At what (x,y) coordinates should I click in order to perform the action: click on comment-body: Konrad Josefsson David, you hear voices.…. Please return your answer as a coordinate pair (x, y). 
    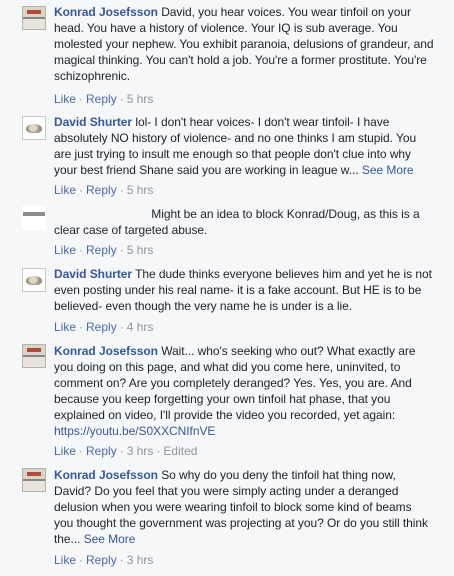
    Looking at the image, I should click on (244, 44).